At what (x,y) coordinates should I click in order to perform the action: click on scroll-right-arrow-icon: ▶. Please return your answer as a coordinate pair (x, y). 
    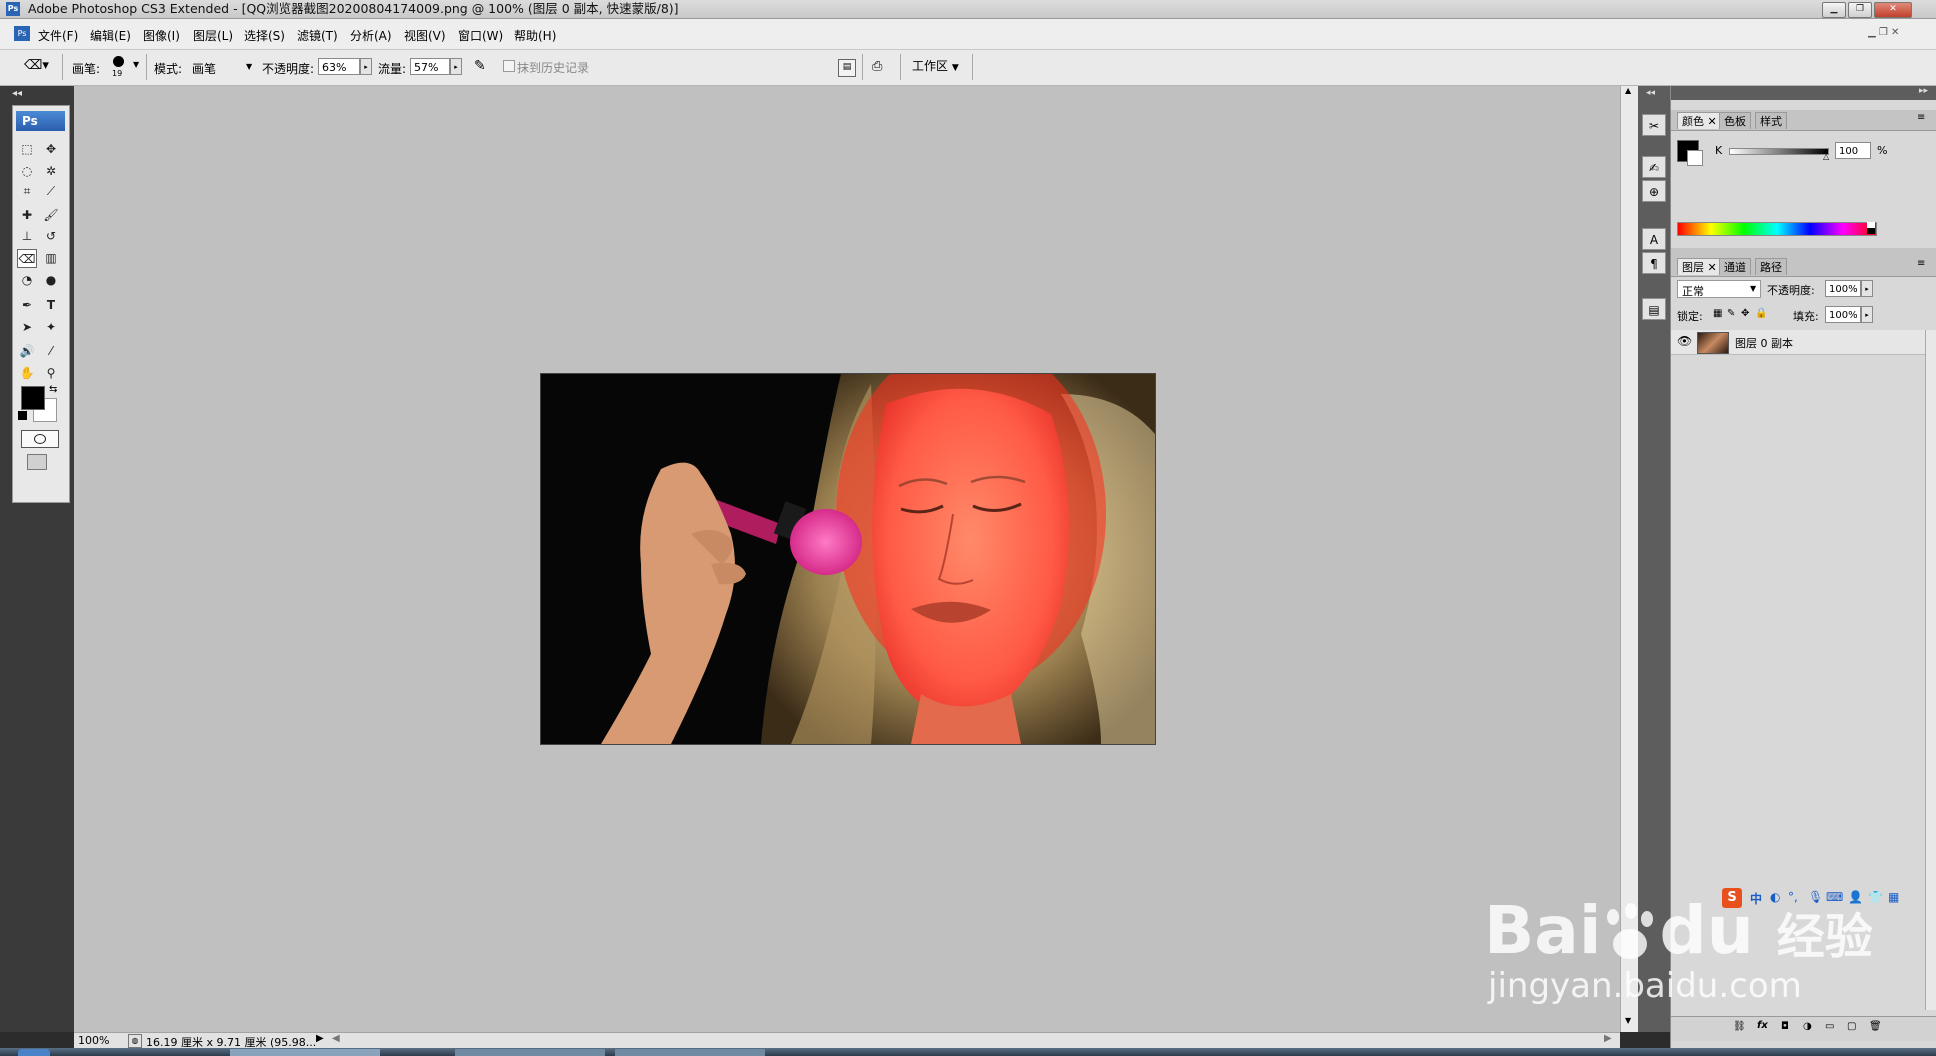
    Looking at the image, I should click on (1608, 1038).